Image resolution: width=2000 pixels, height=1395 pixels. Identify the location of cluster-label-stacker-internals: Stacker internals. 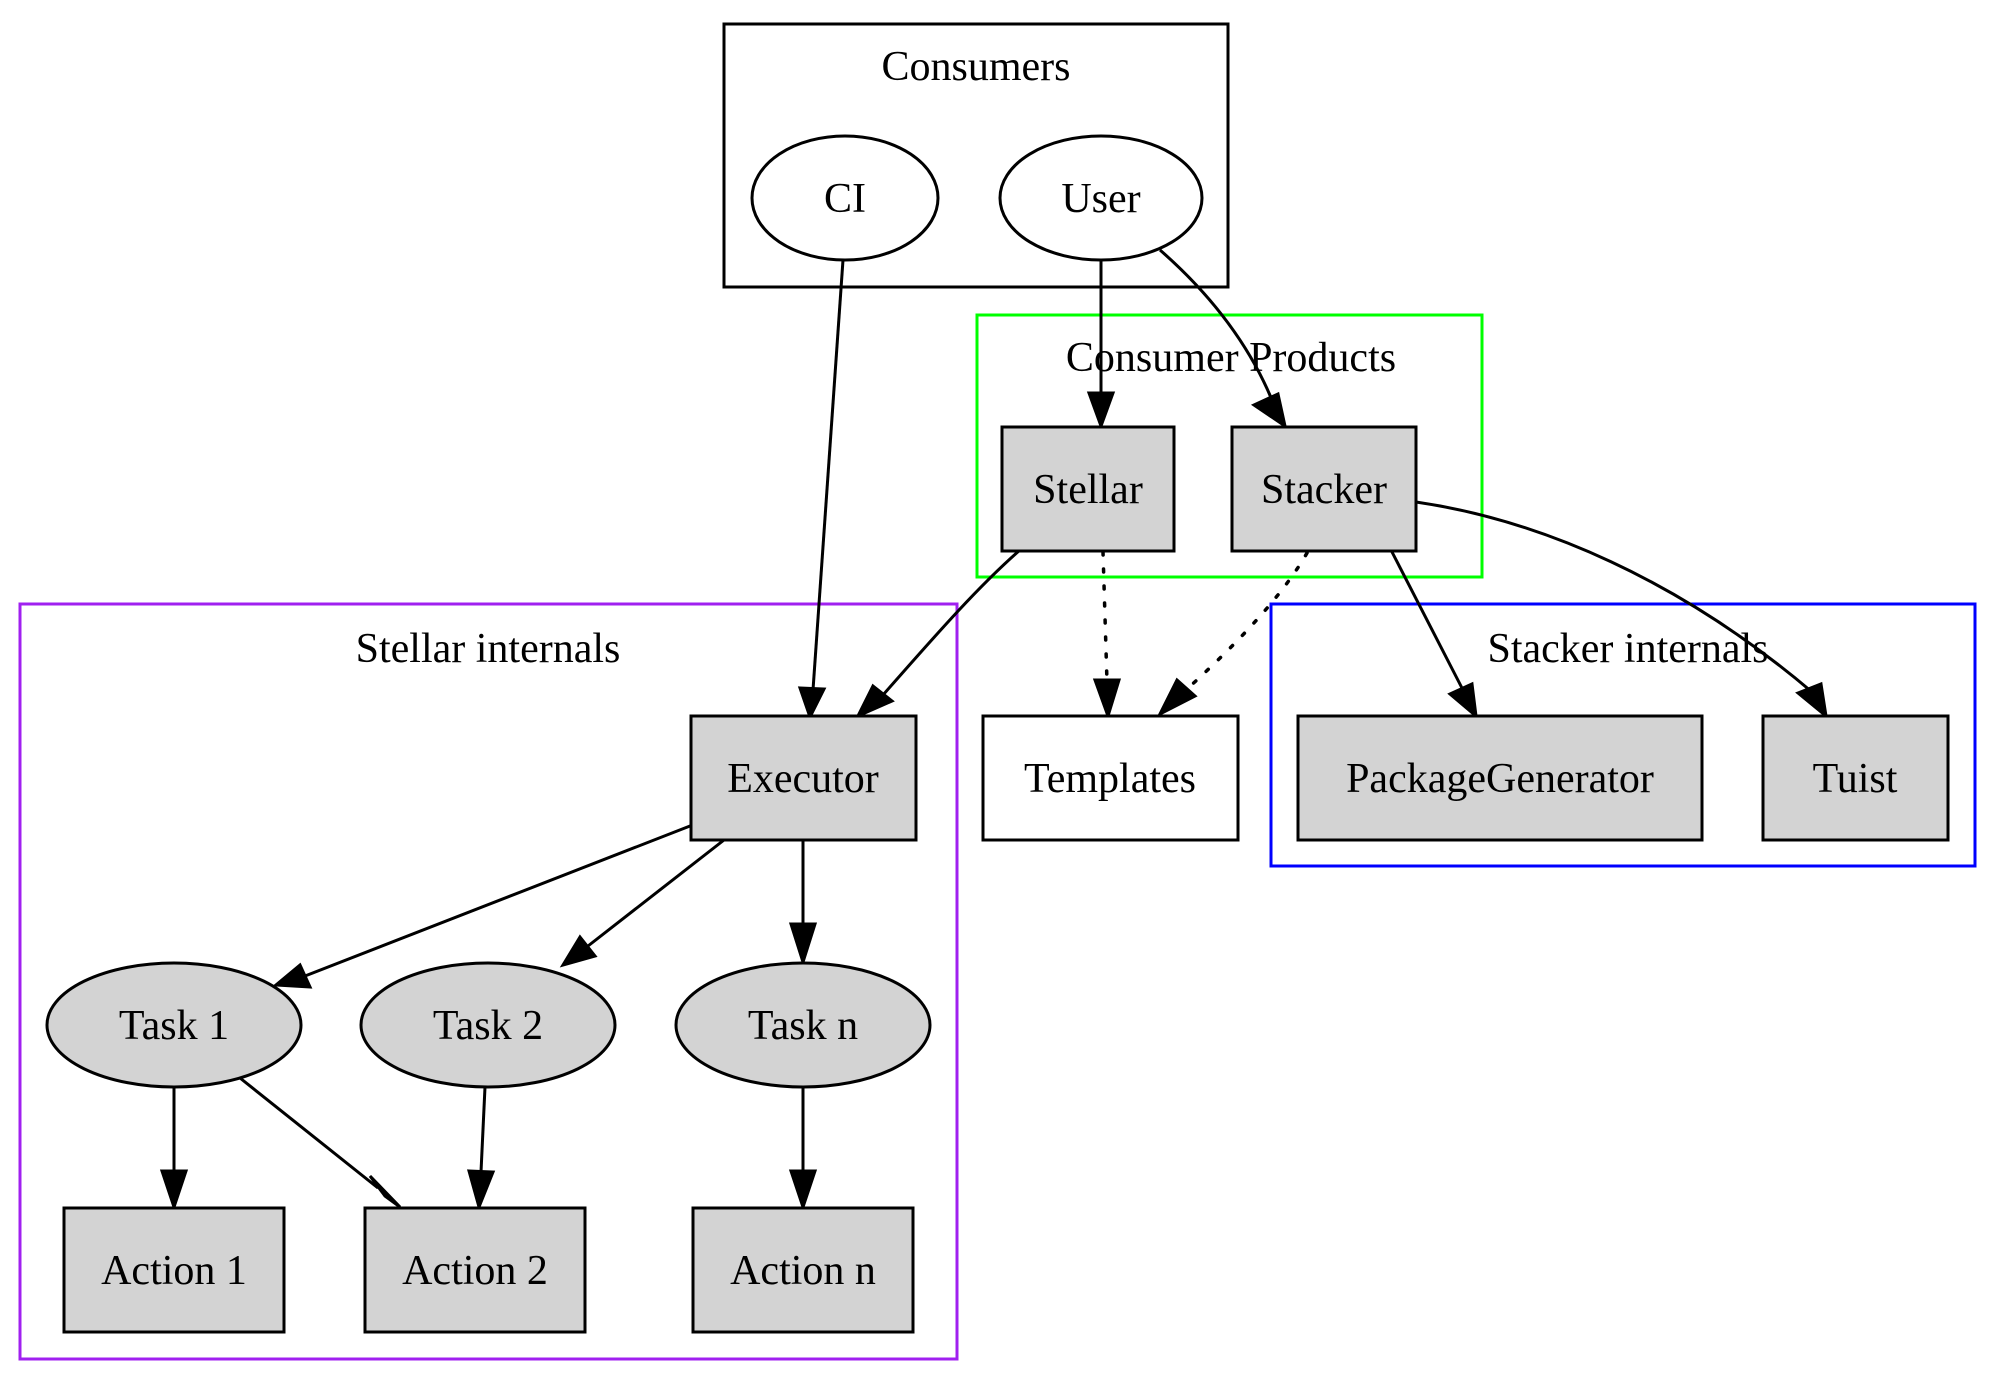
(1627, 649).